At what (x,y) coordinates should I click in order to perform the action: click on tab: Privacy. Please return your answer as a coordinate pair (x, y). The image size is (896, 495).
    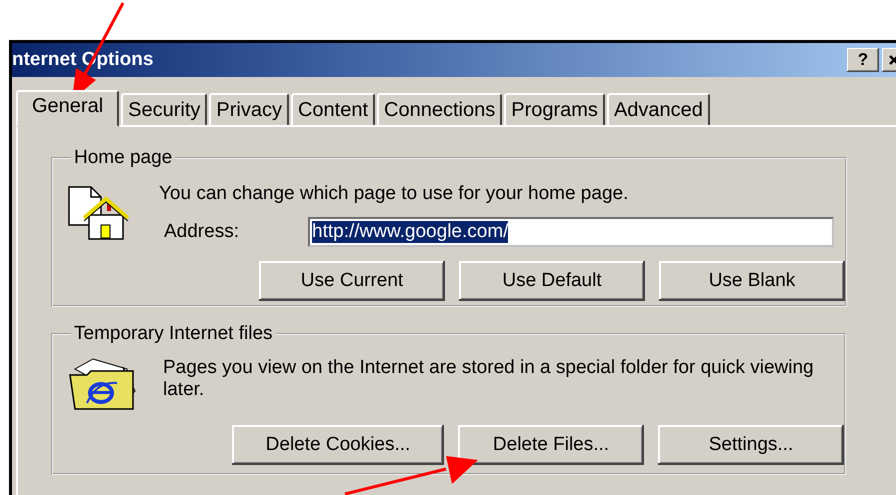
    Looking at the image, I should click on (249, 109).